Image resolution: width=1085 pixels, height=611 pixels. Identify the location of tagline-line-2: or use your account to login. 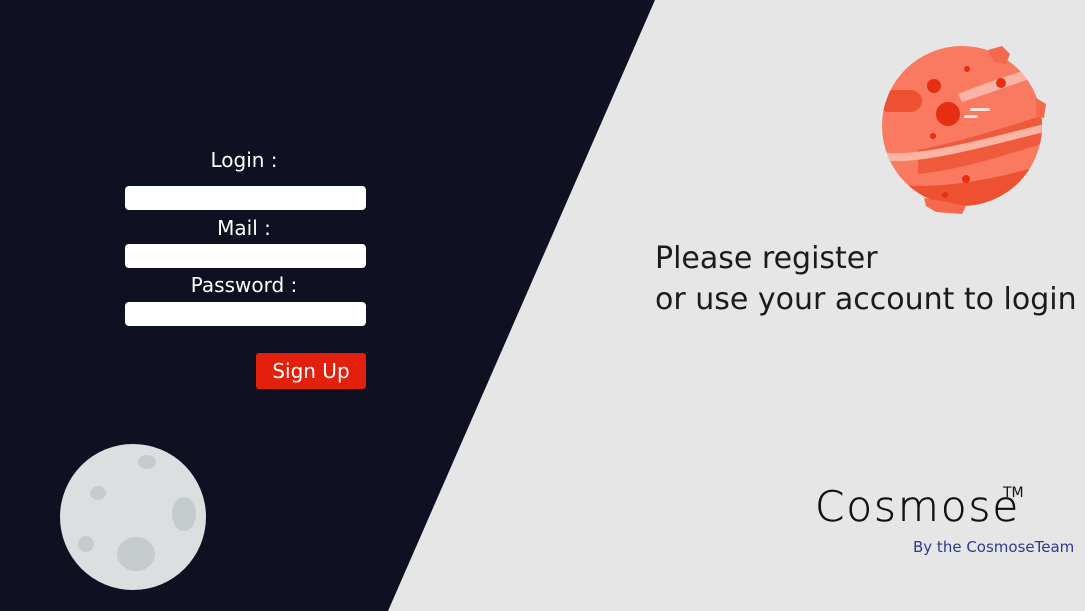
(866, 299).